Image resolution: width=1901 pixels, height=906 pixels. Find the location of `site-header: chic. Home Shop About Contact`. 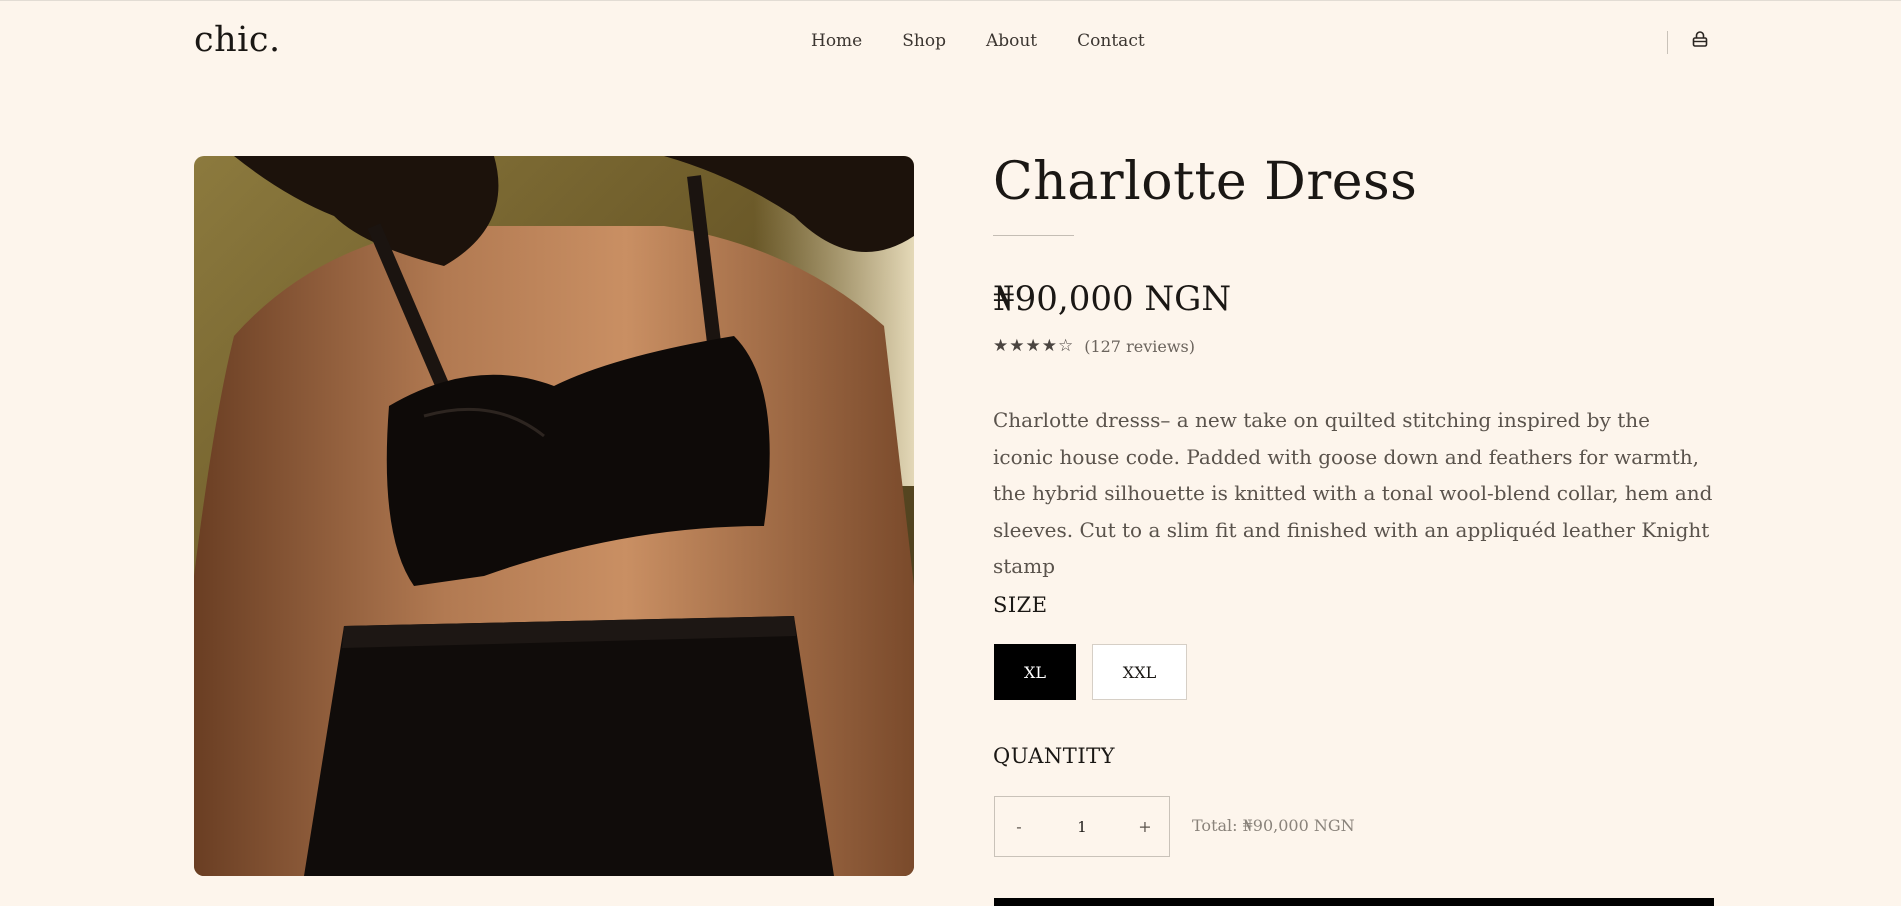

site-header: chic. Home Shop About Contact is located at coordinates (950, 42).